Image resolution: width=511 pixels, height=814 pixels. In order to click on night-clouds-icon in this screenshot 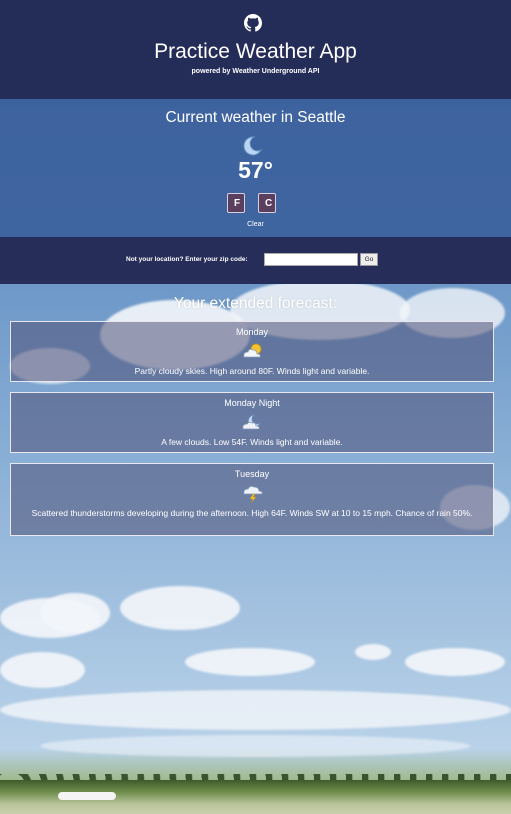, I will do `click(251, 422)`.